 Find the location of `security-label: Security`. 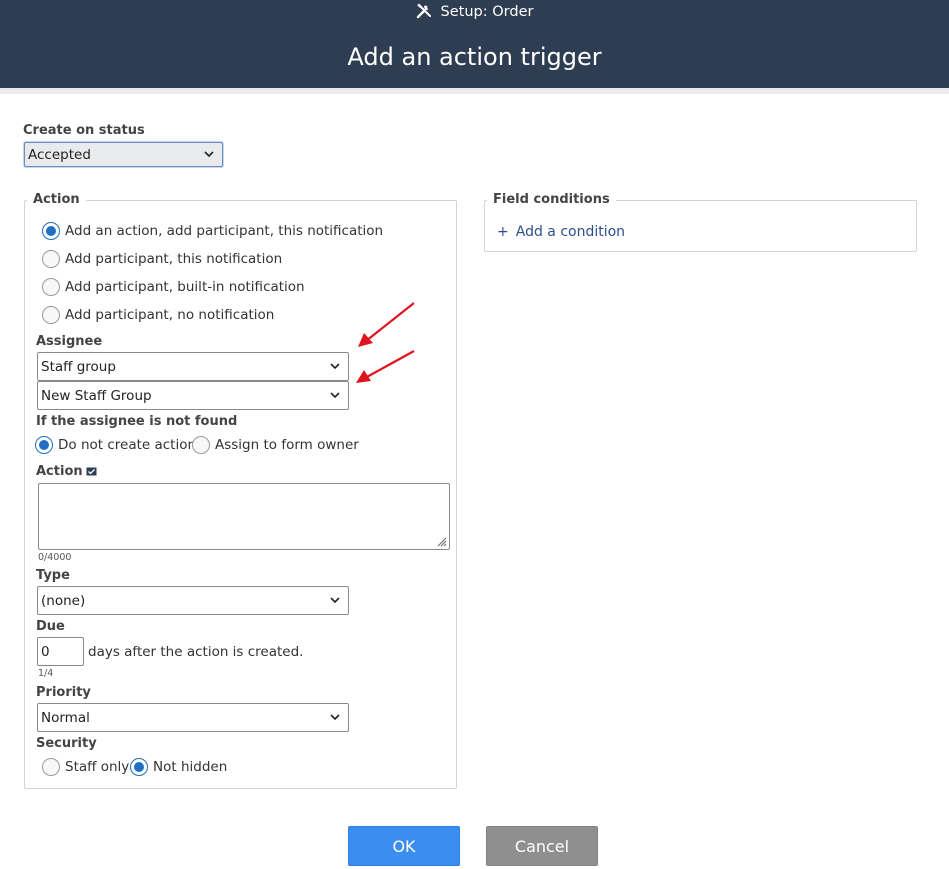

security-label: Security is located at coordinates (66, 743).